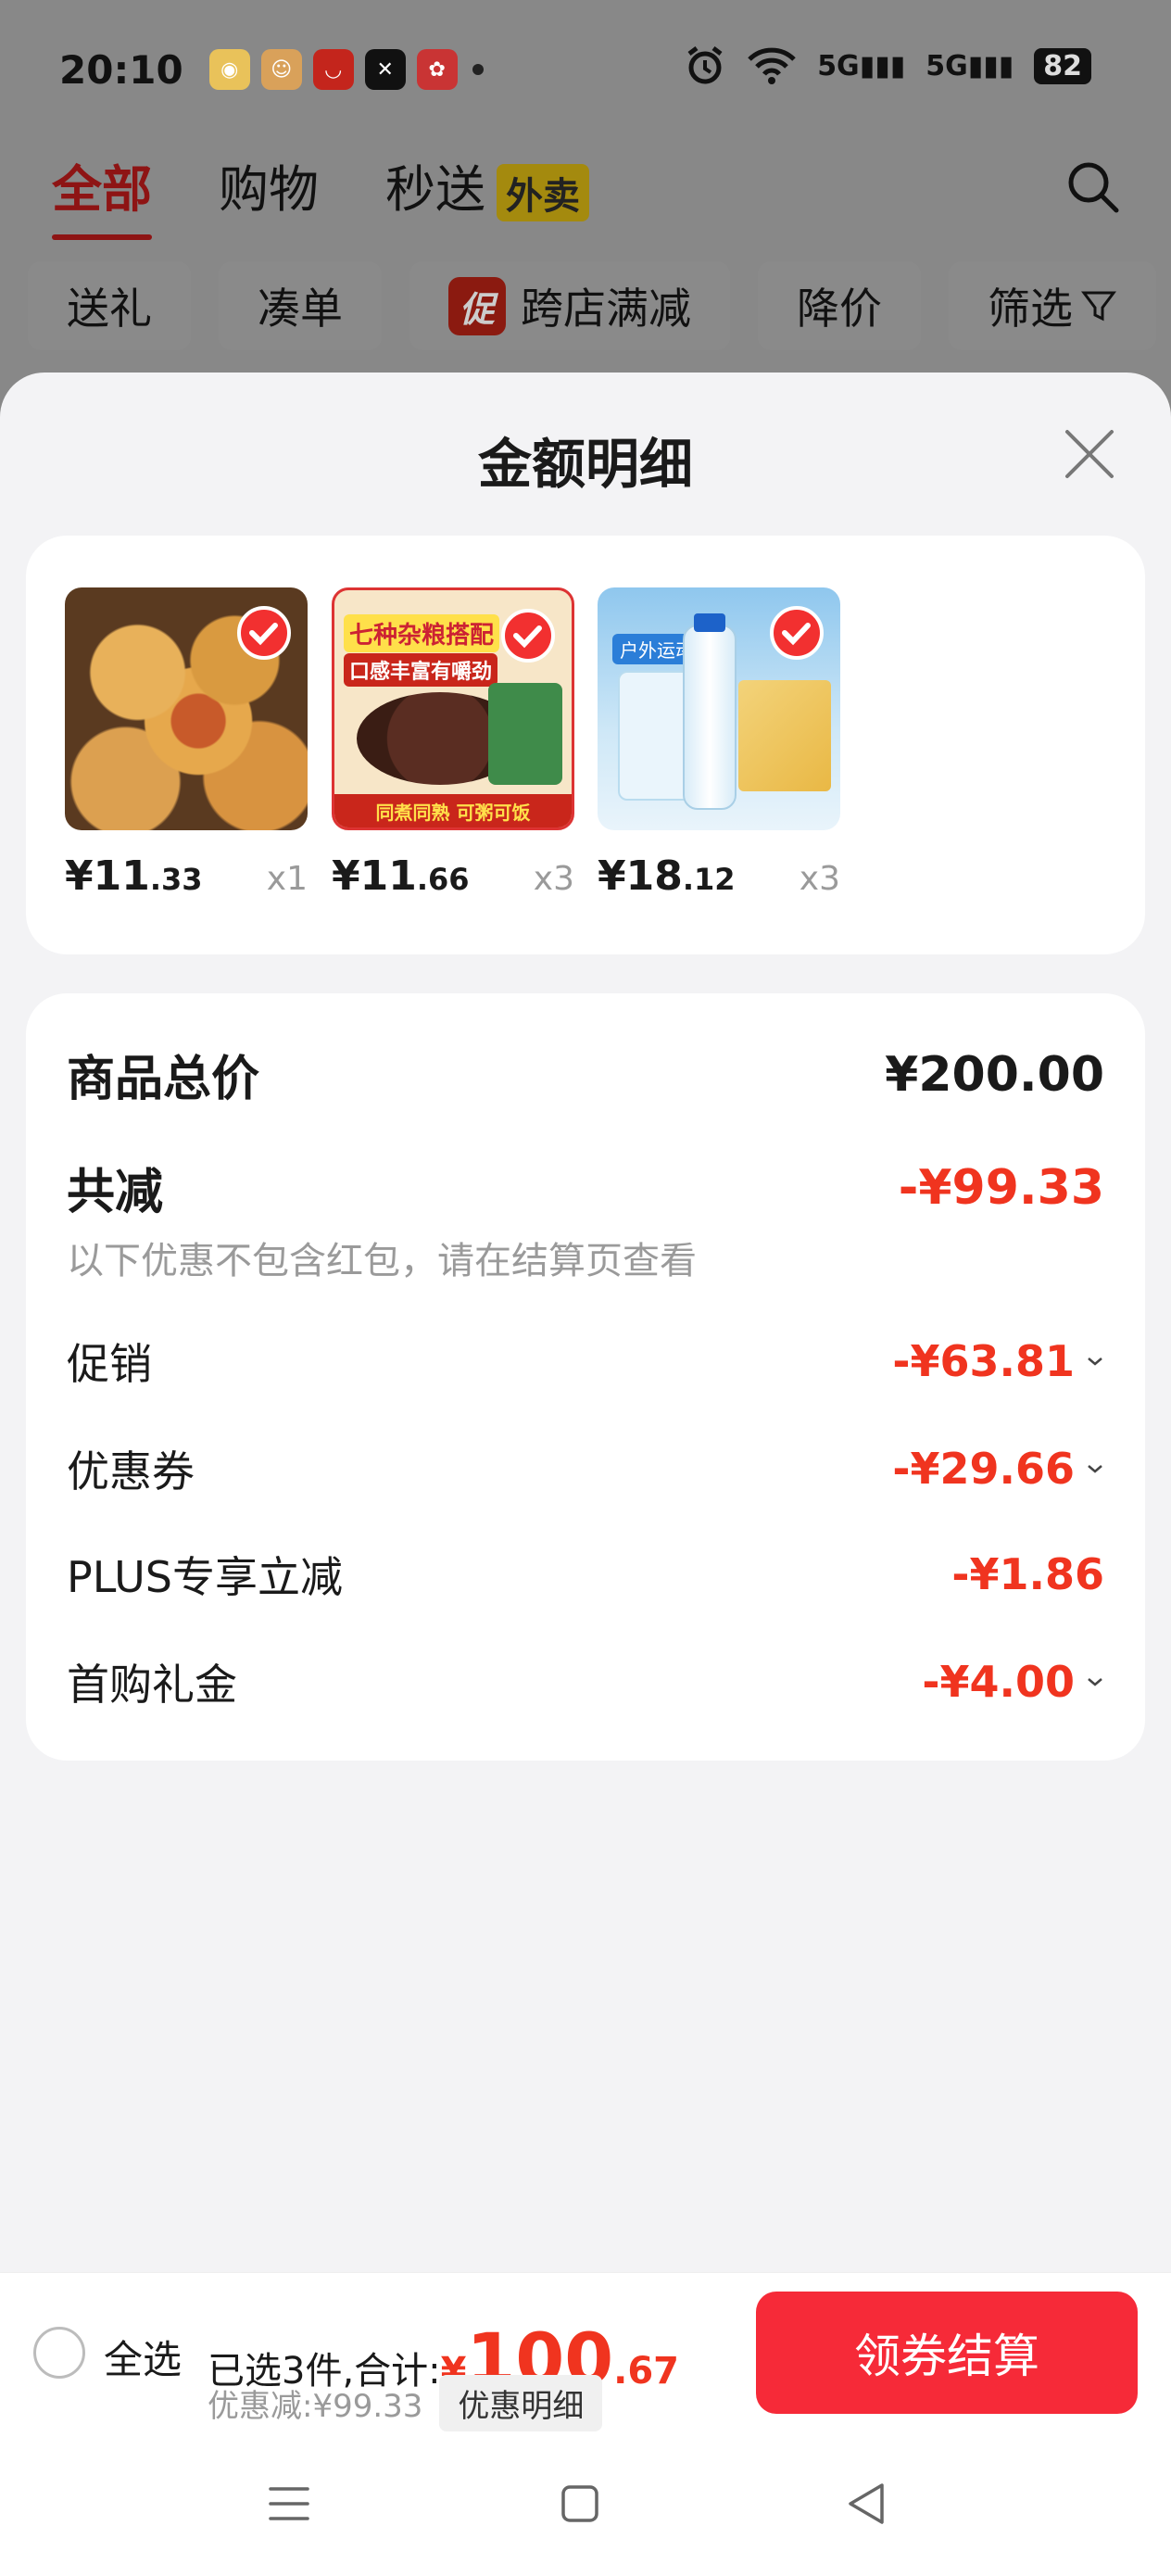  I want to click on promo-badge: 促, so click(478, 305).